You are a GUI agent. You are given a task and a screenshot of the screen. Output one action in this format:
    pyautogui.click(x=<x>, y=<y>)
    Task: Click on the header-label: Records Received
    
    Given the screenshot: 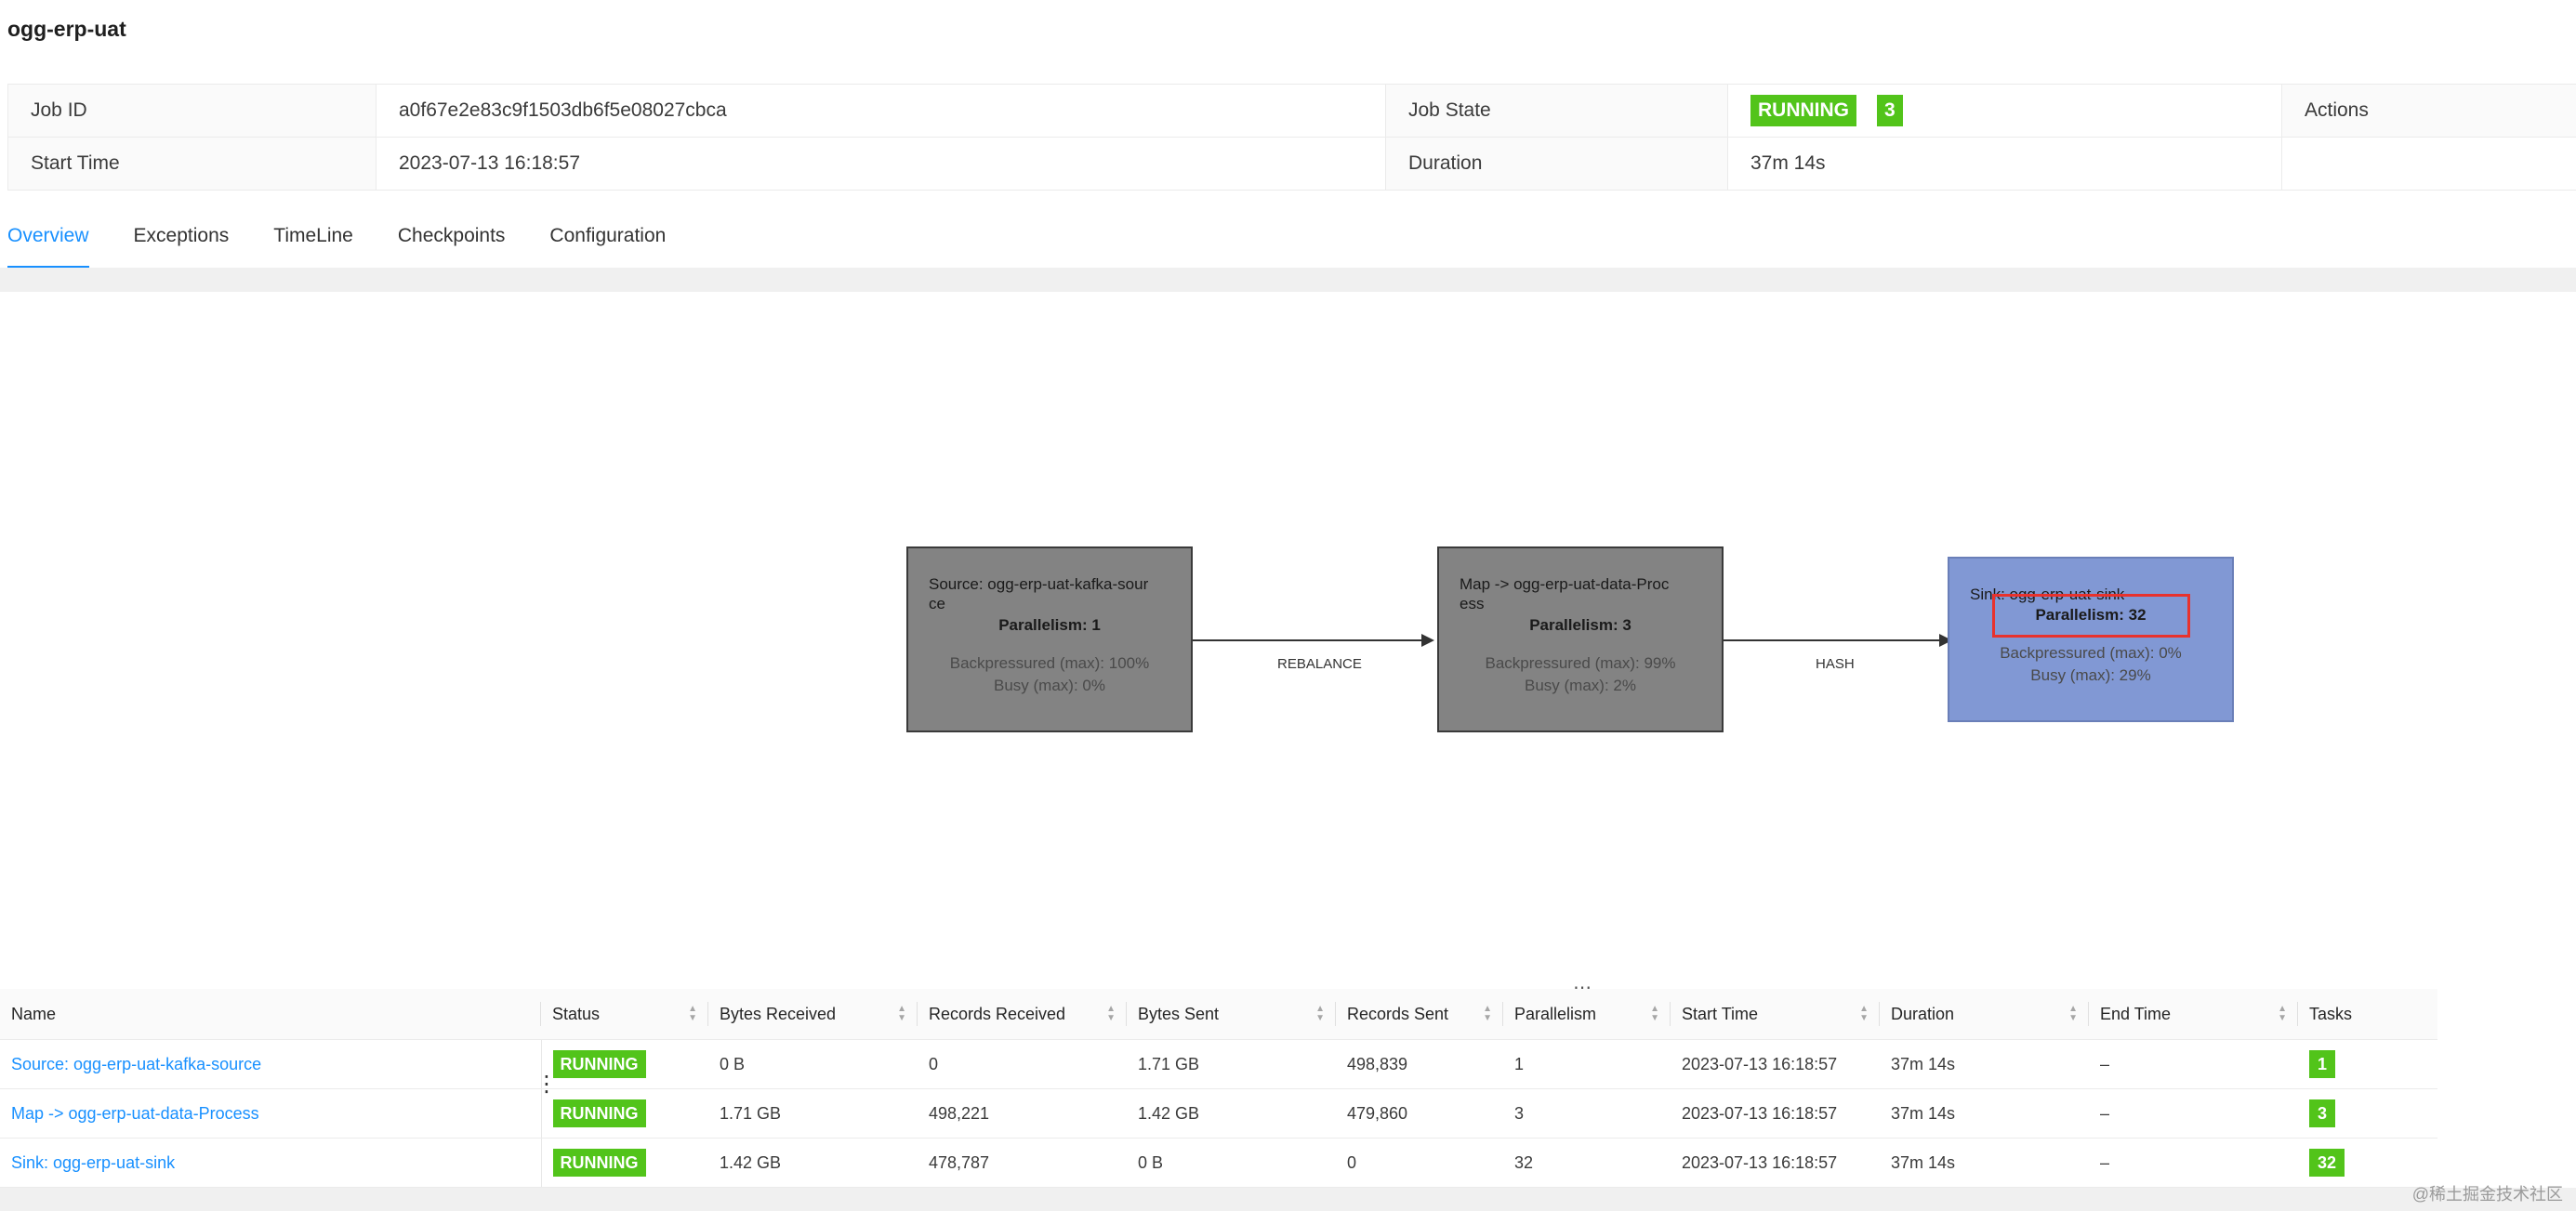 What is the action you would take?
    pyautogui.click(x=997, y=1013)
    